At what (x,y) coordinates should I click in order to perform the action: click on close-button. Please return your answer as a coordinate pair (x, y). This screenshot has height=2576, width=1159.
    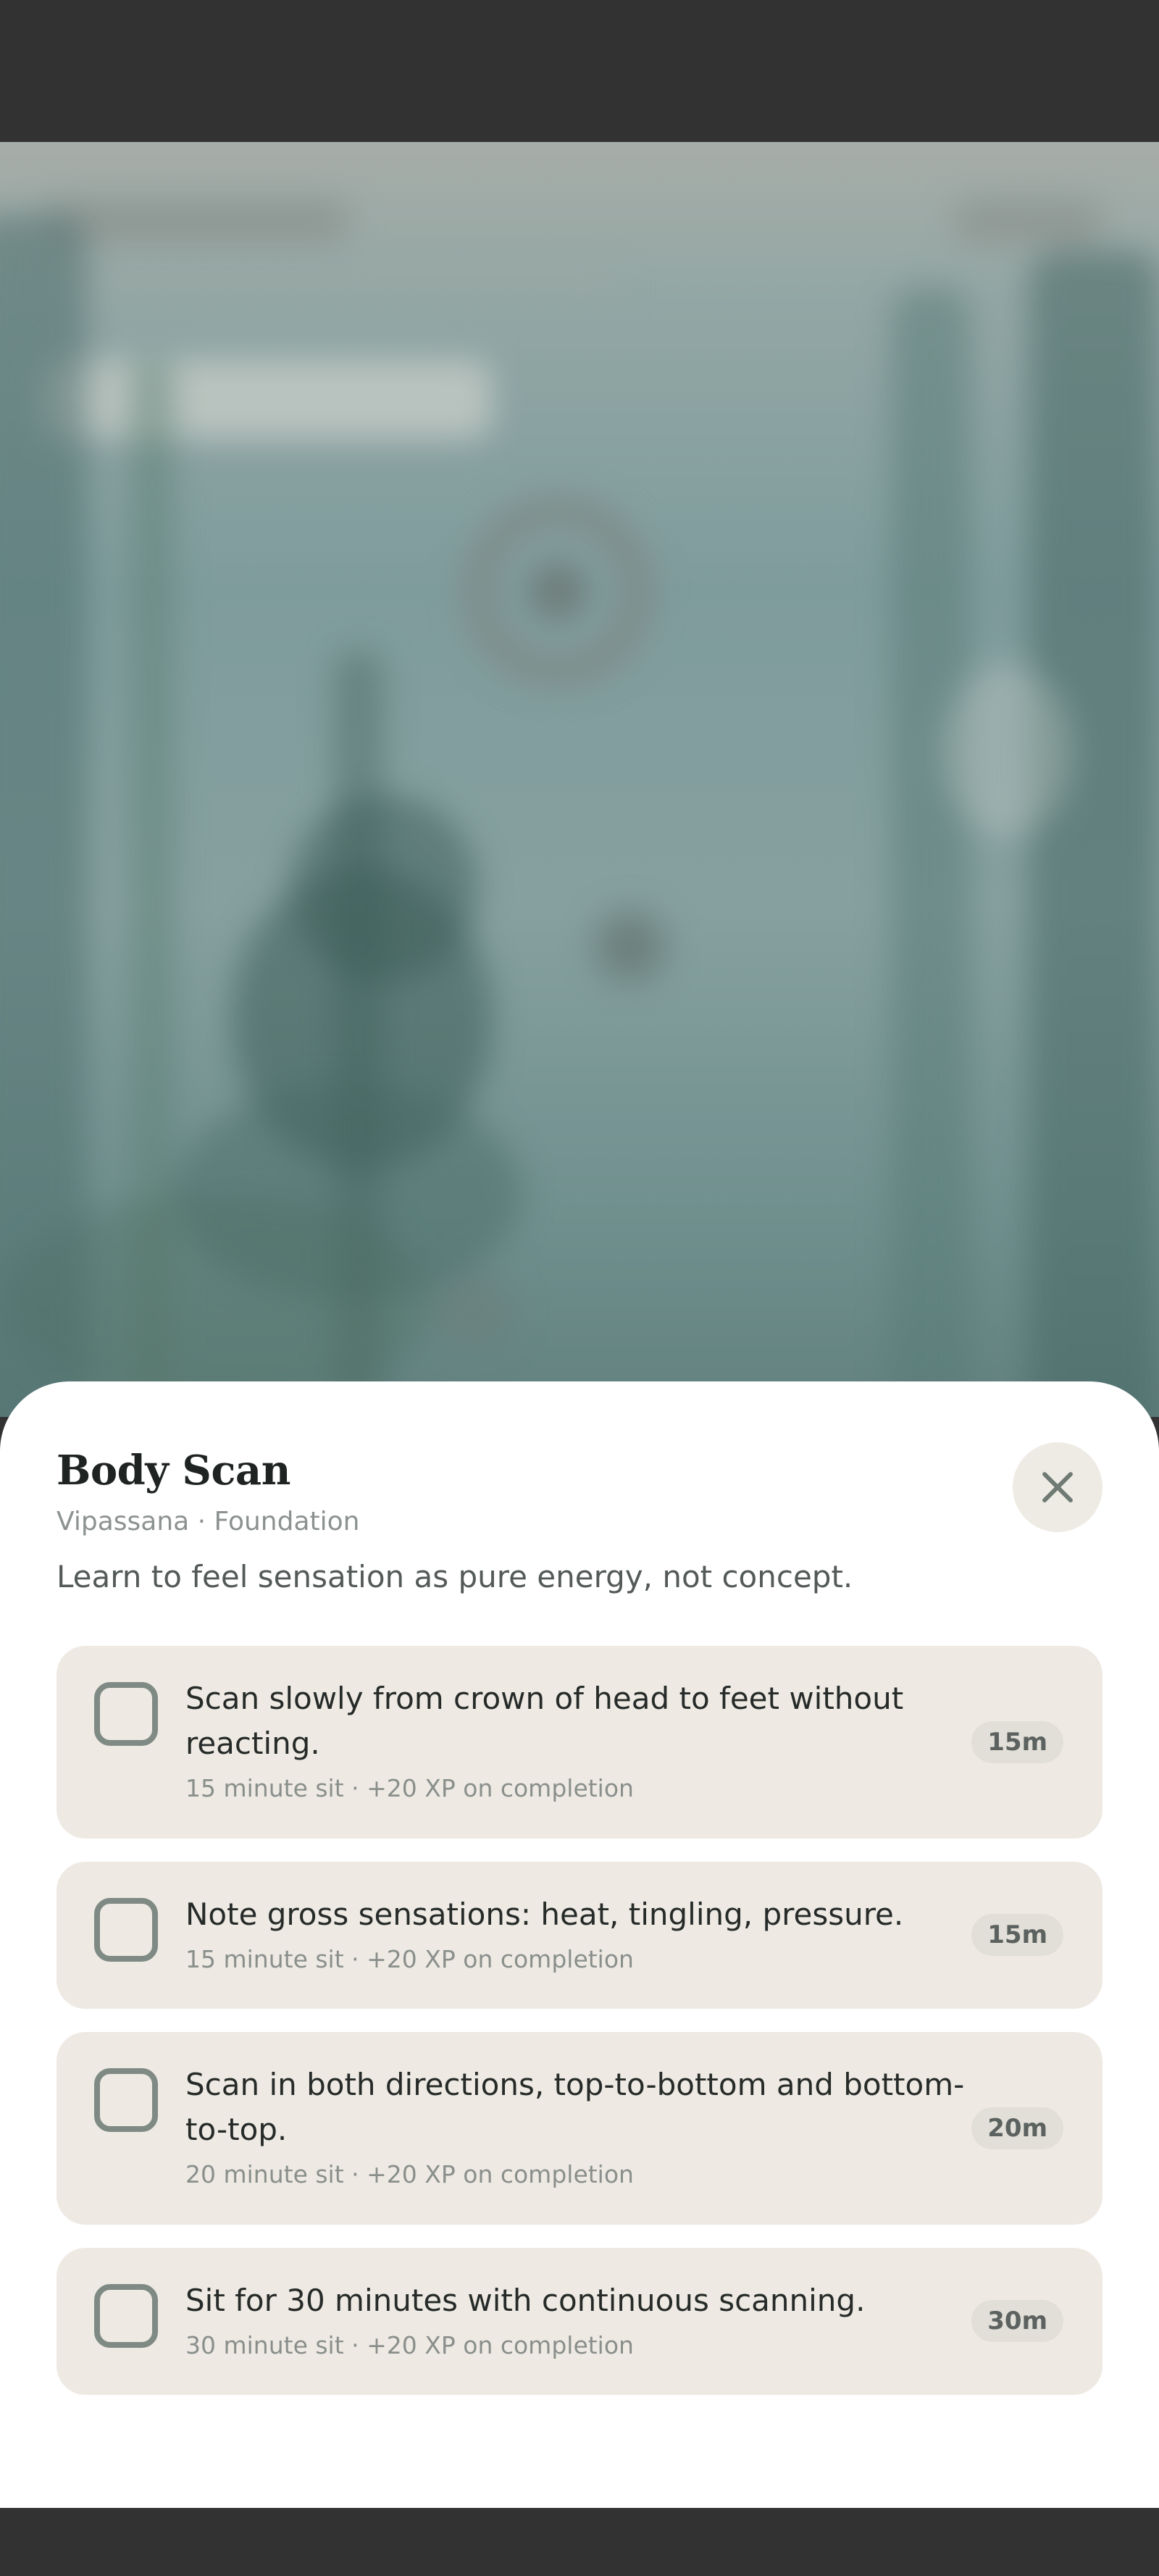
    Looking at the image, I should click on (1057, 1487).